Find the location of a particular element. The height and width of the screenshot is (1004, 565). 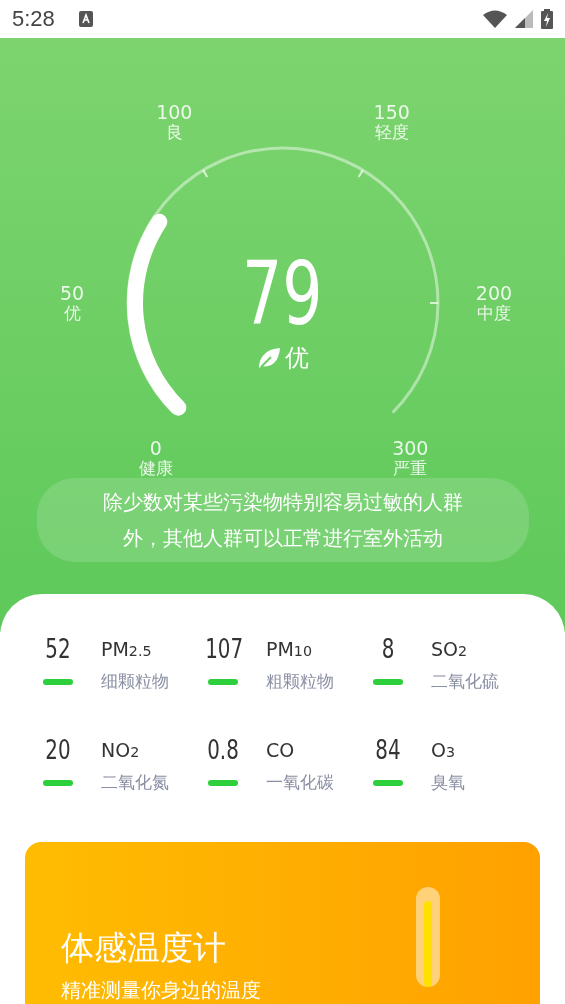

scale-value: 200 is located at coordinates (494, 294).